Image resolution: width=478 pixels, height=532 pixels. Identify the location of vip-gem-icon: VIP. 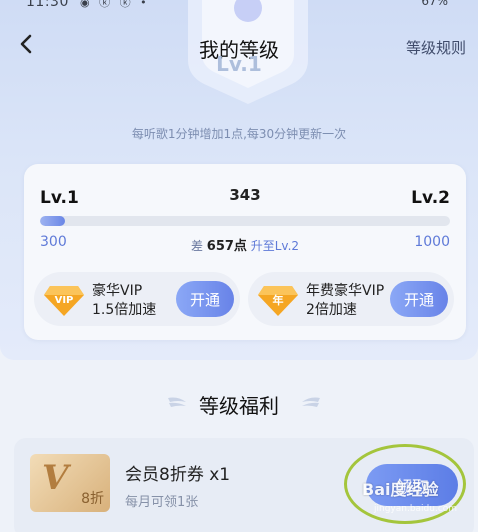
(64, 301).